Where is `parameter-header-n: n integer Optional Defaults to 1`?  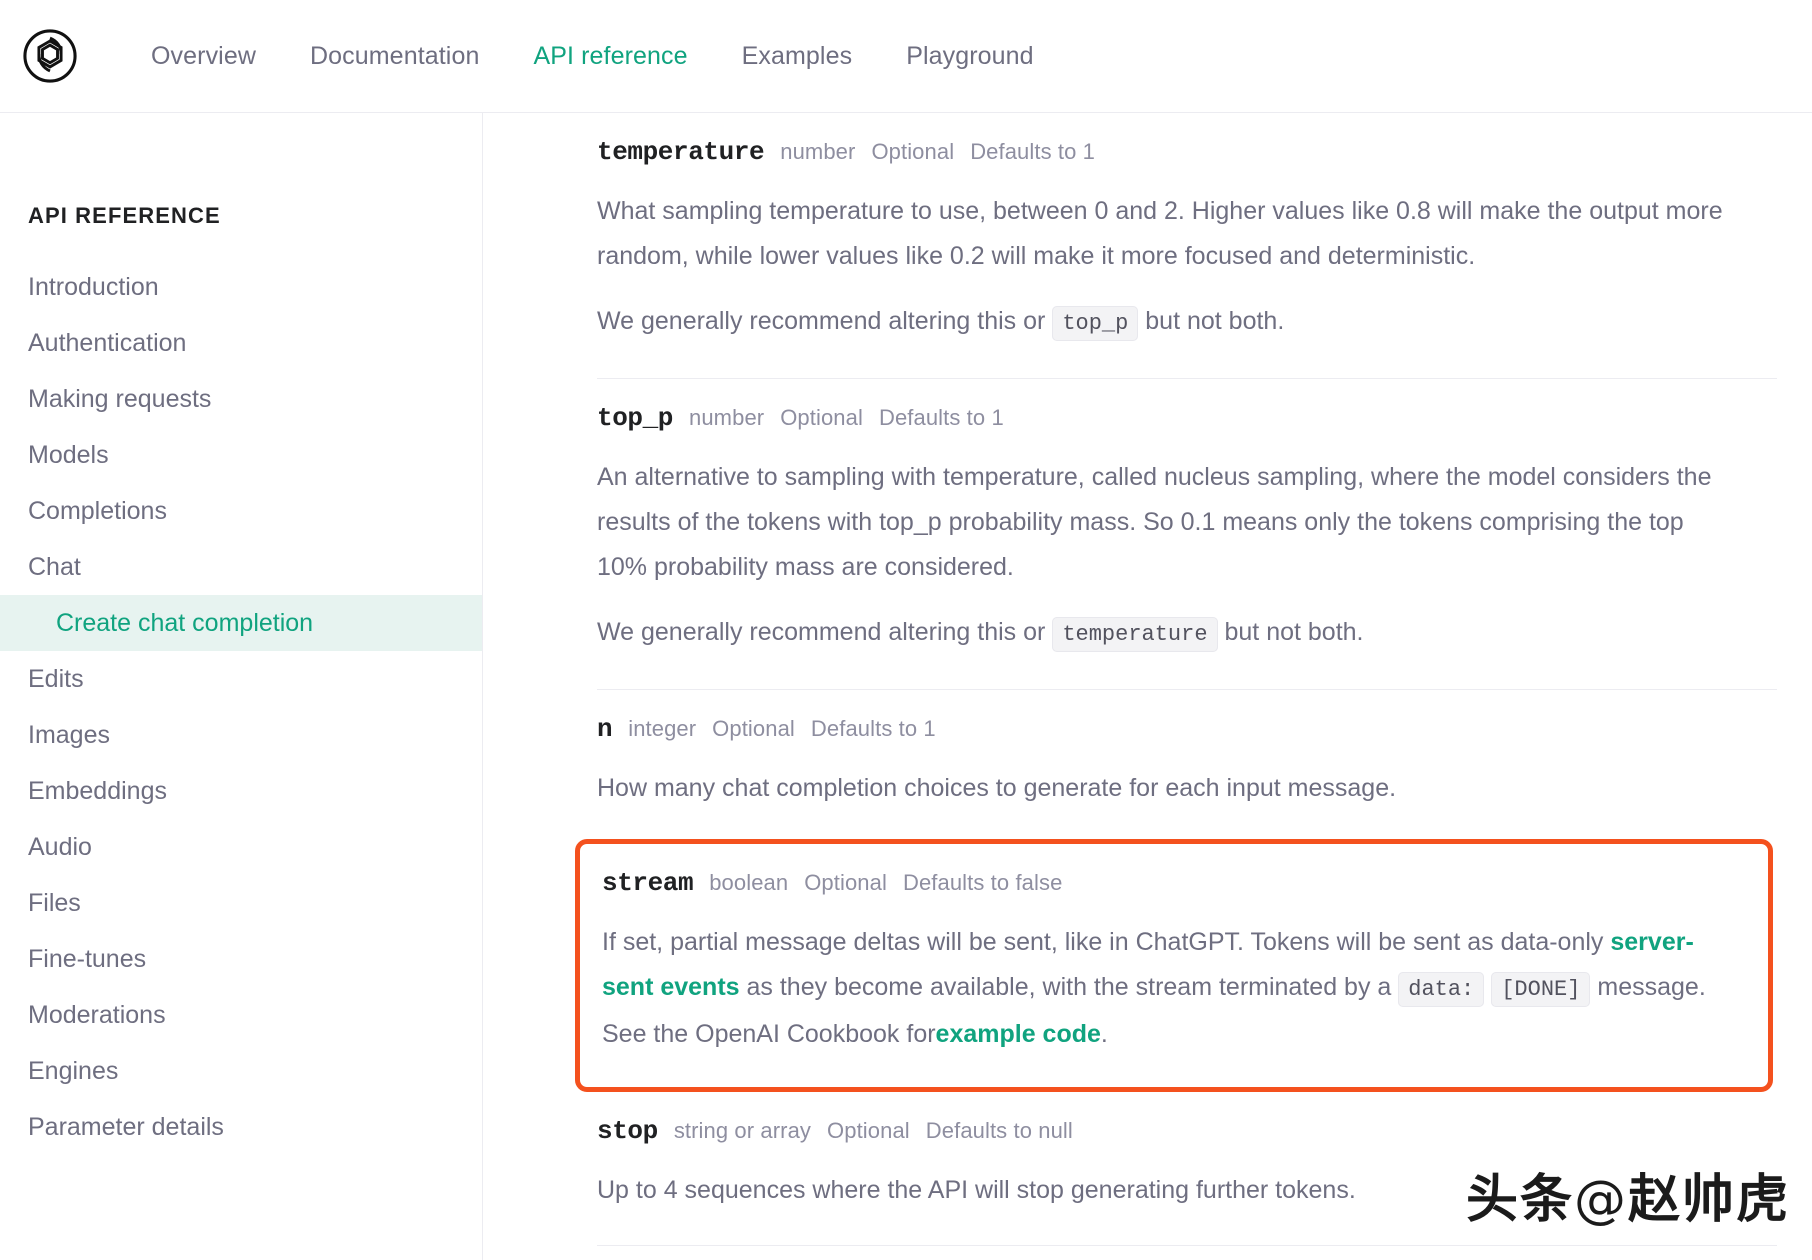
parameter-header-n: n integer Optional Defaults to 1 is located at coordinates (1192, 717).